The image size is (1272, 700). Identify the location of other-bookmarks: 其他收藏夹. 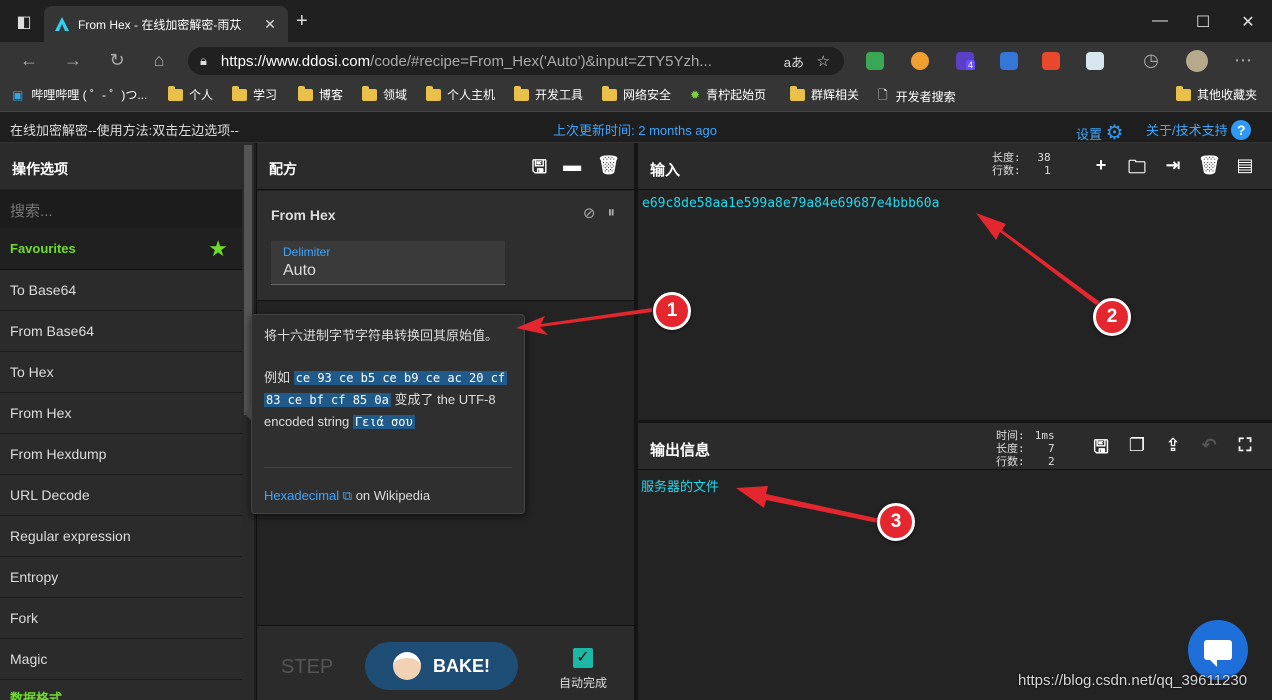
(1216, 94).